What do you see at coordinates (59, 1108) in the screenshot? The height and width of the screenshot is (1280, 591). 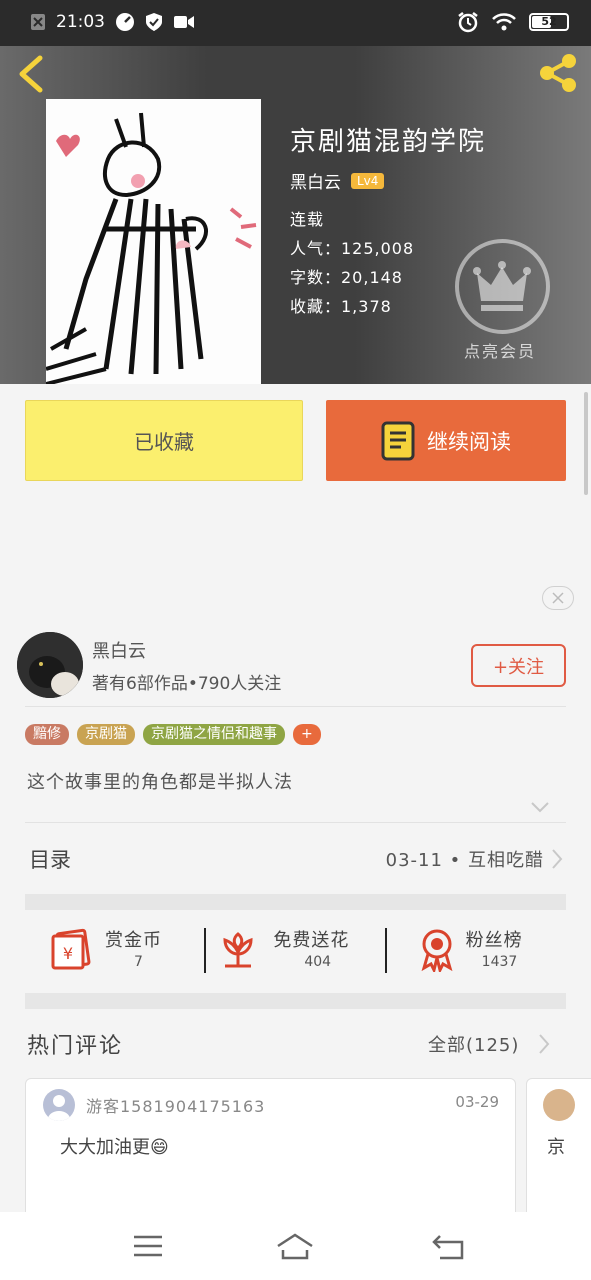 I see `default-user-icon` at bounding box center [59, 1108].